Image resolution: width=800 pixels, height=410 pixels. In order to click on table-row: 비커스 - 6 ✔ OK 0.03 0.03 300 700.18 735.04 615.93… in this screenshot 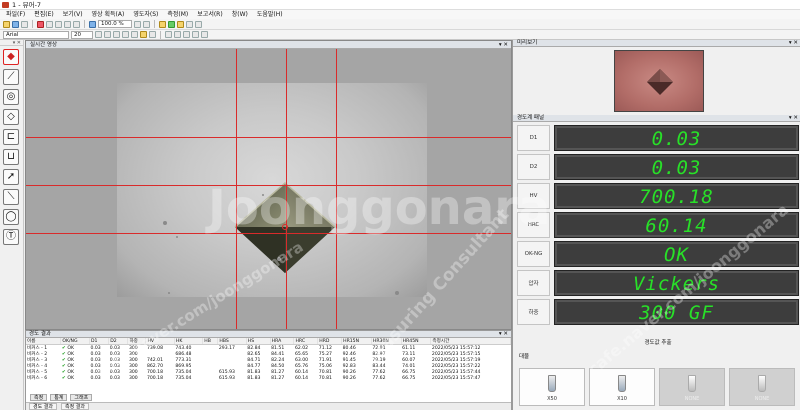, I will do `click(268, 378)`.